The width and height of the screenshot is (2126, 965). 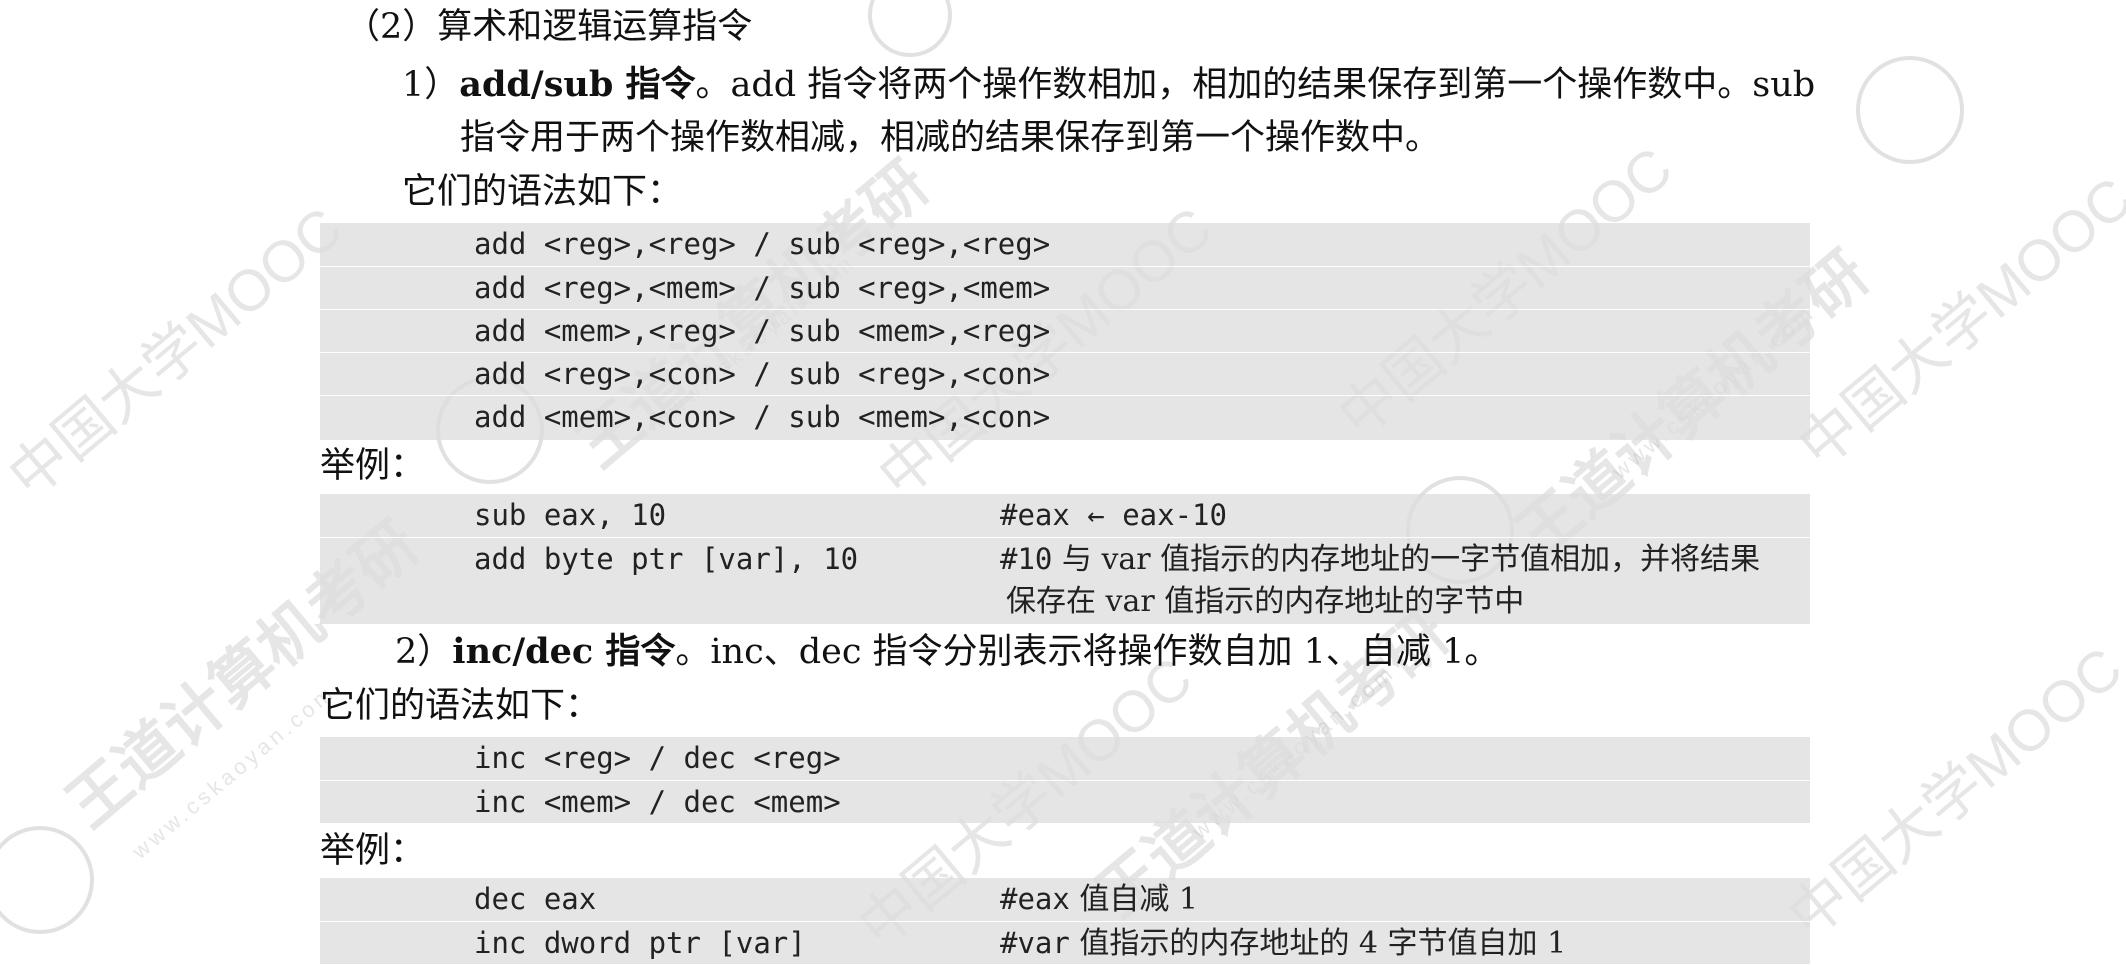 I want to click on code-row: 保存在 var 值指示的内存地址的字节中, so click(x=1065, y=601).